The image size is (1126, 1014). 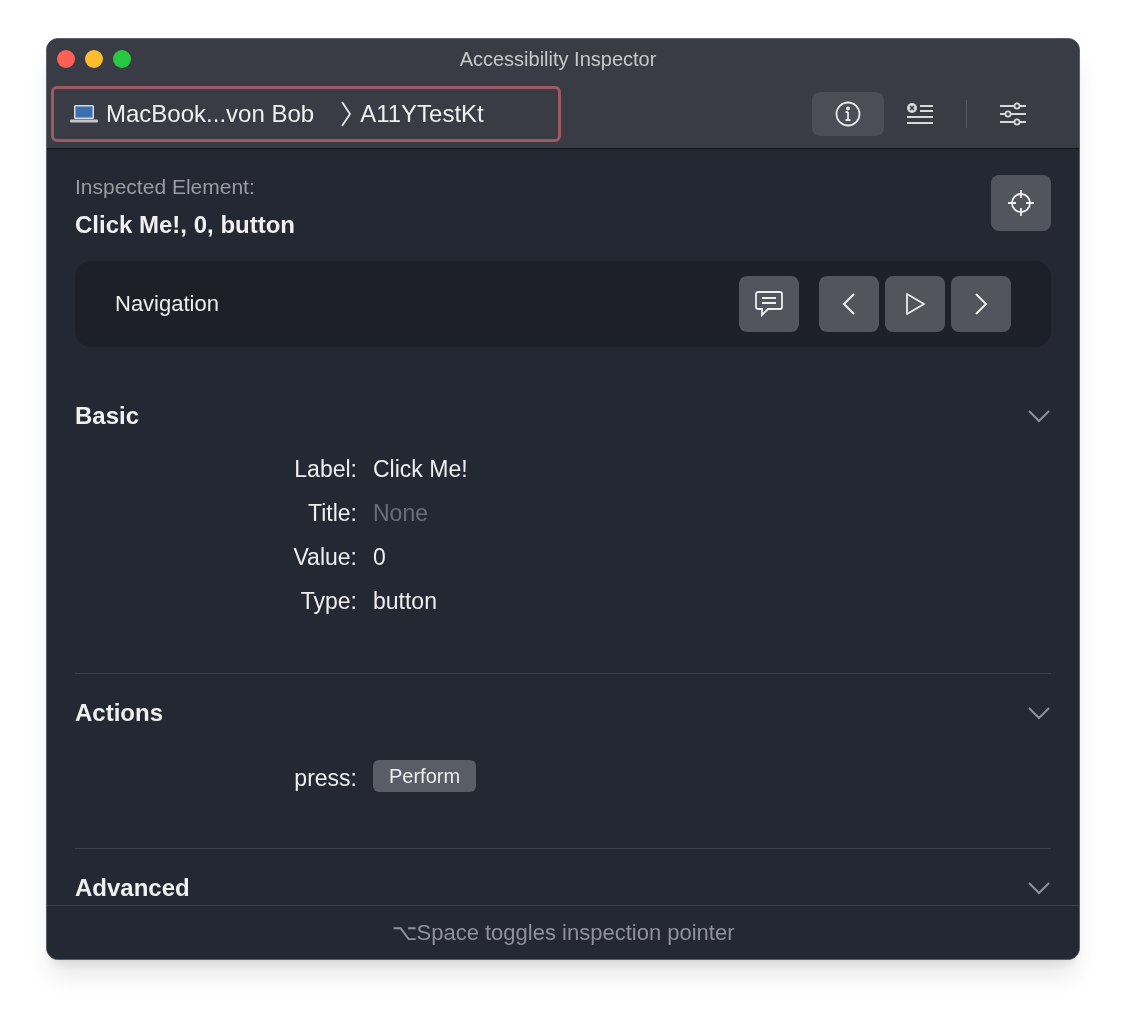 What do you see at coordinates (94, 59) in the screenshot?
I see `minimize-button` at bounding box center [94, 59].